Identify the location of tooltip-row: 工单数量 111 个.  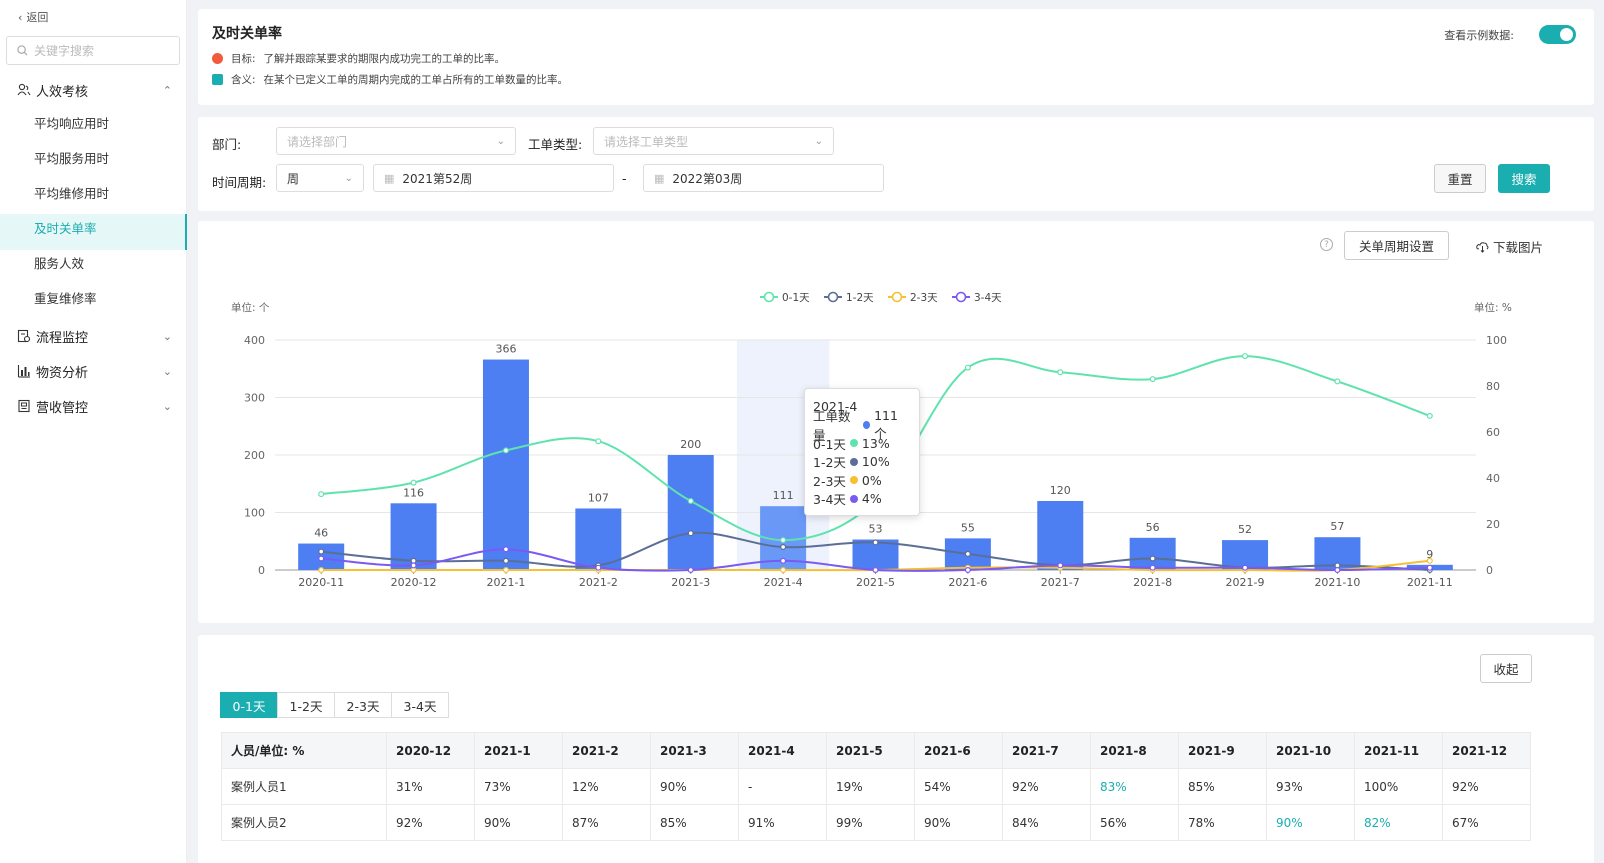
(862, 425).